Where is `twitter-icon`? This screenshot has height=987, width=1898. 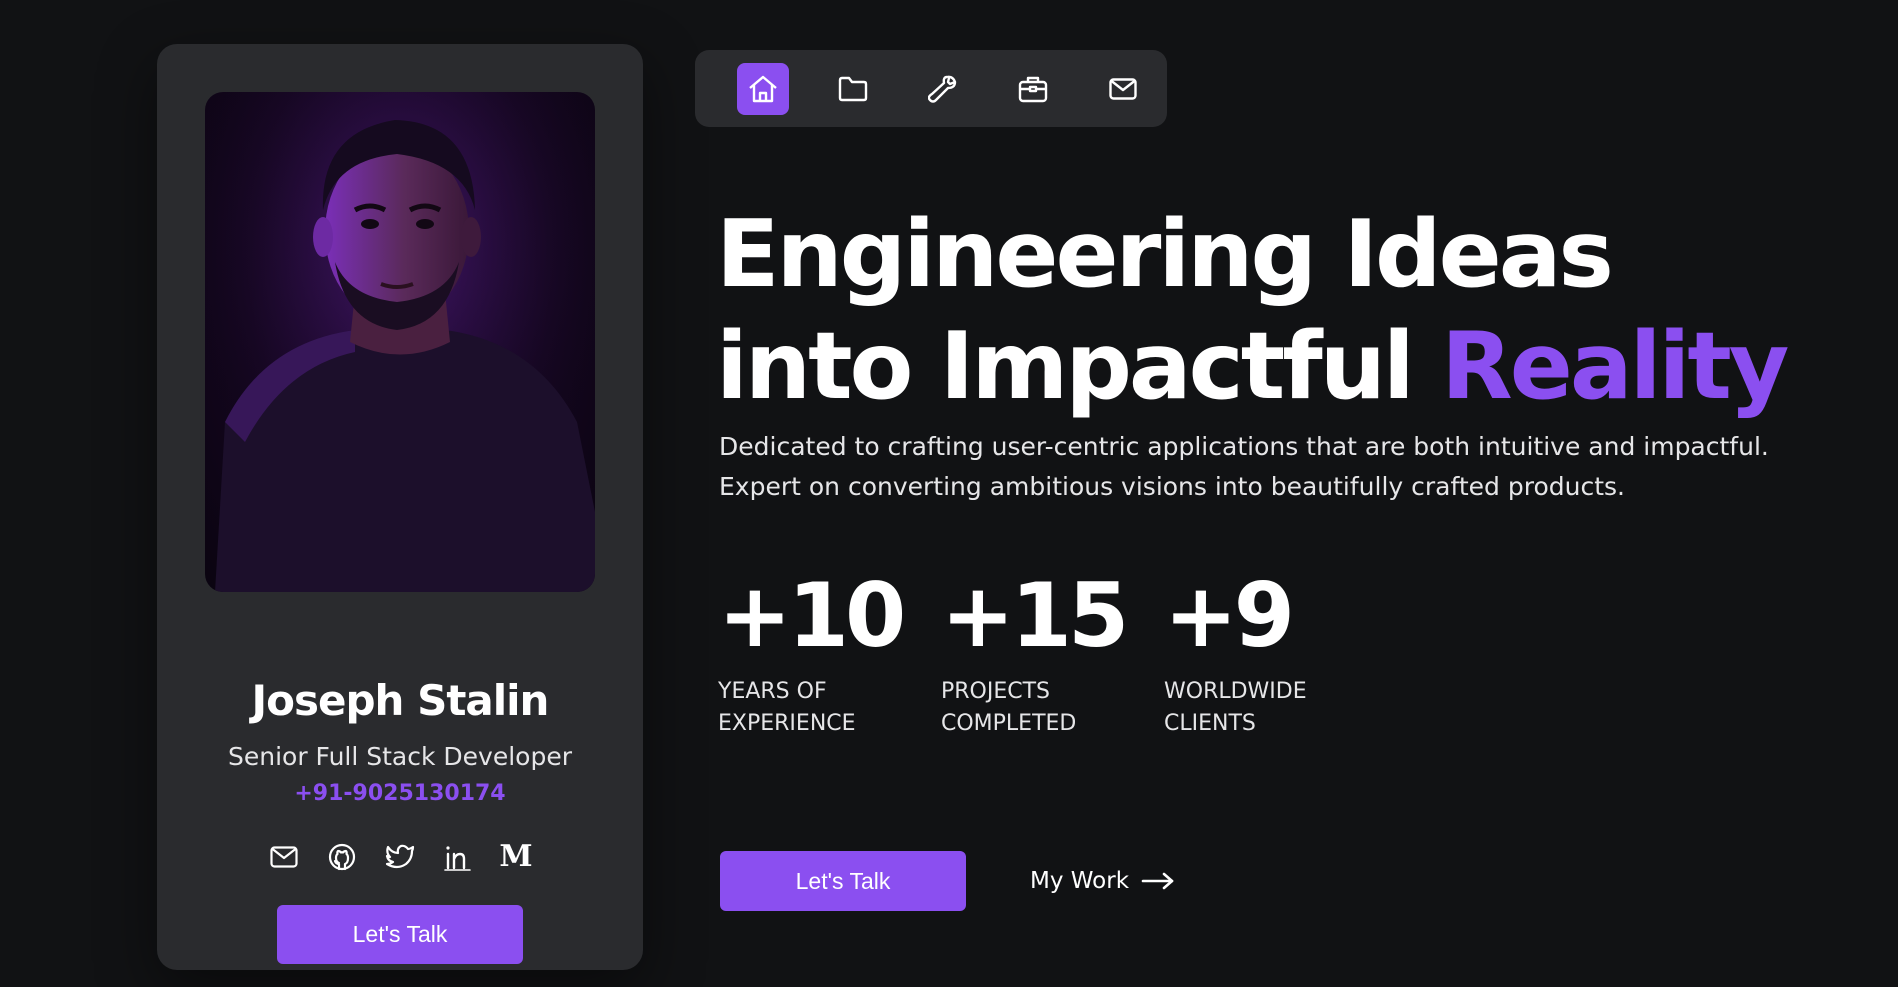 twitter-icon is located at coordinates (400, 857).